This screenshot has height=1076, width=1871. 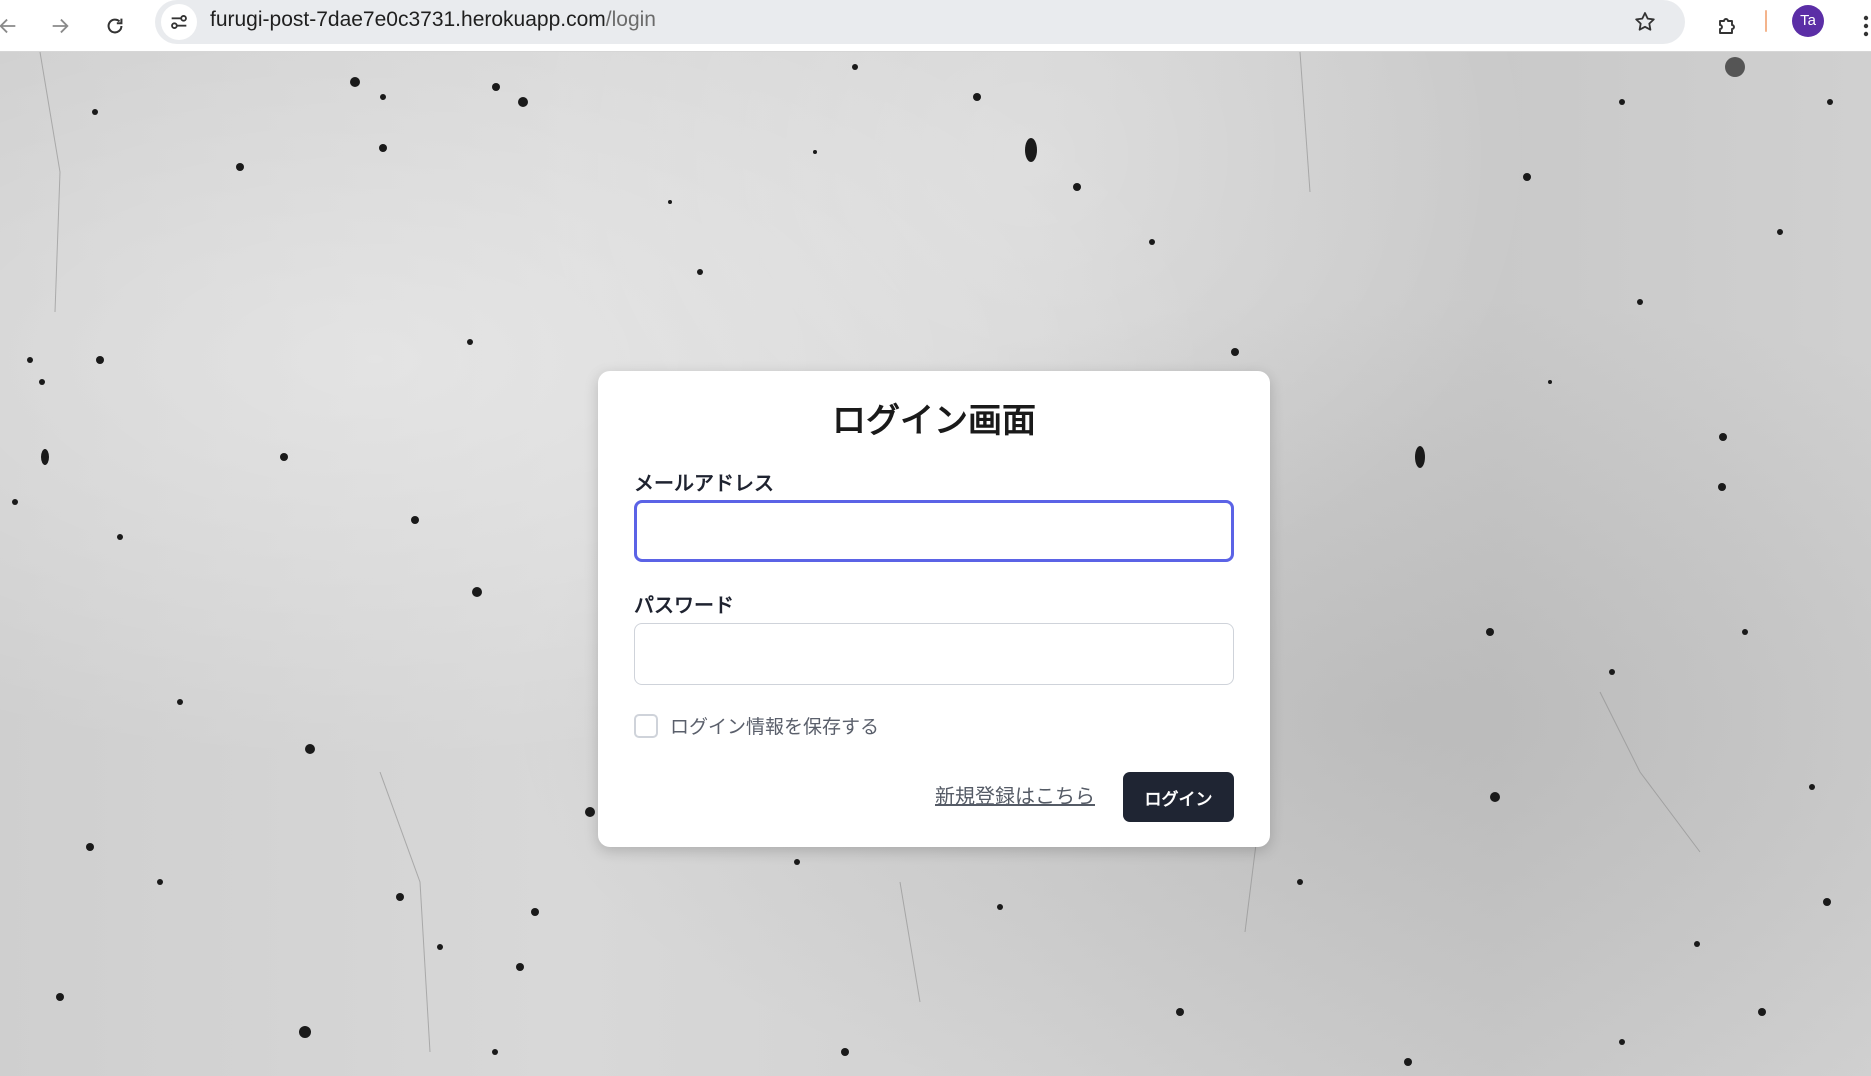 What do you see at coordinates (684, 605) in the screenshot?
I see `password-label: パスワード` at bounding box center [684, 605].